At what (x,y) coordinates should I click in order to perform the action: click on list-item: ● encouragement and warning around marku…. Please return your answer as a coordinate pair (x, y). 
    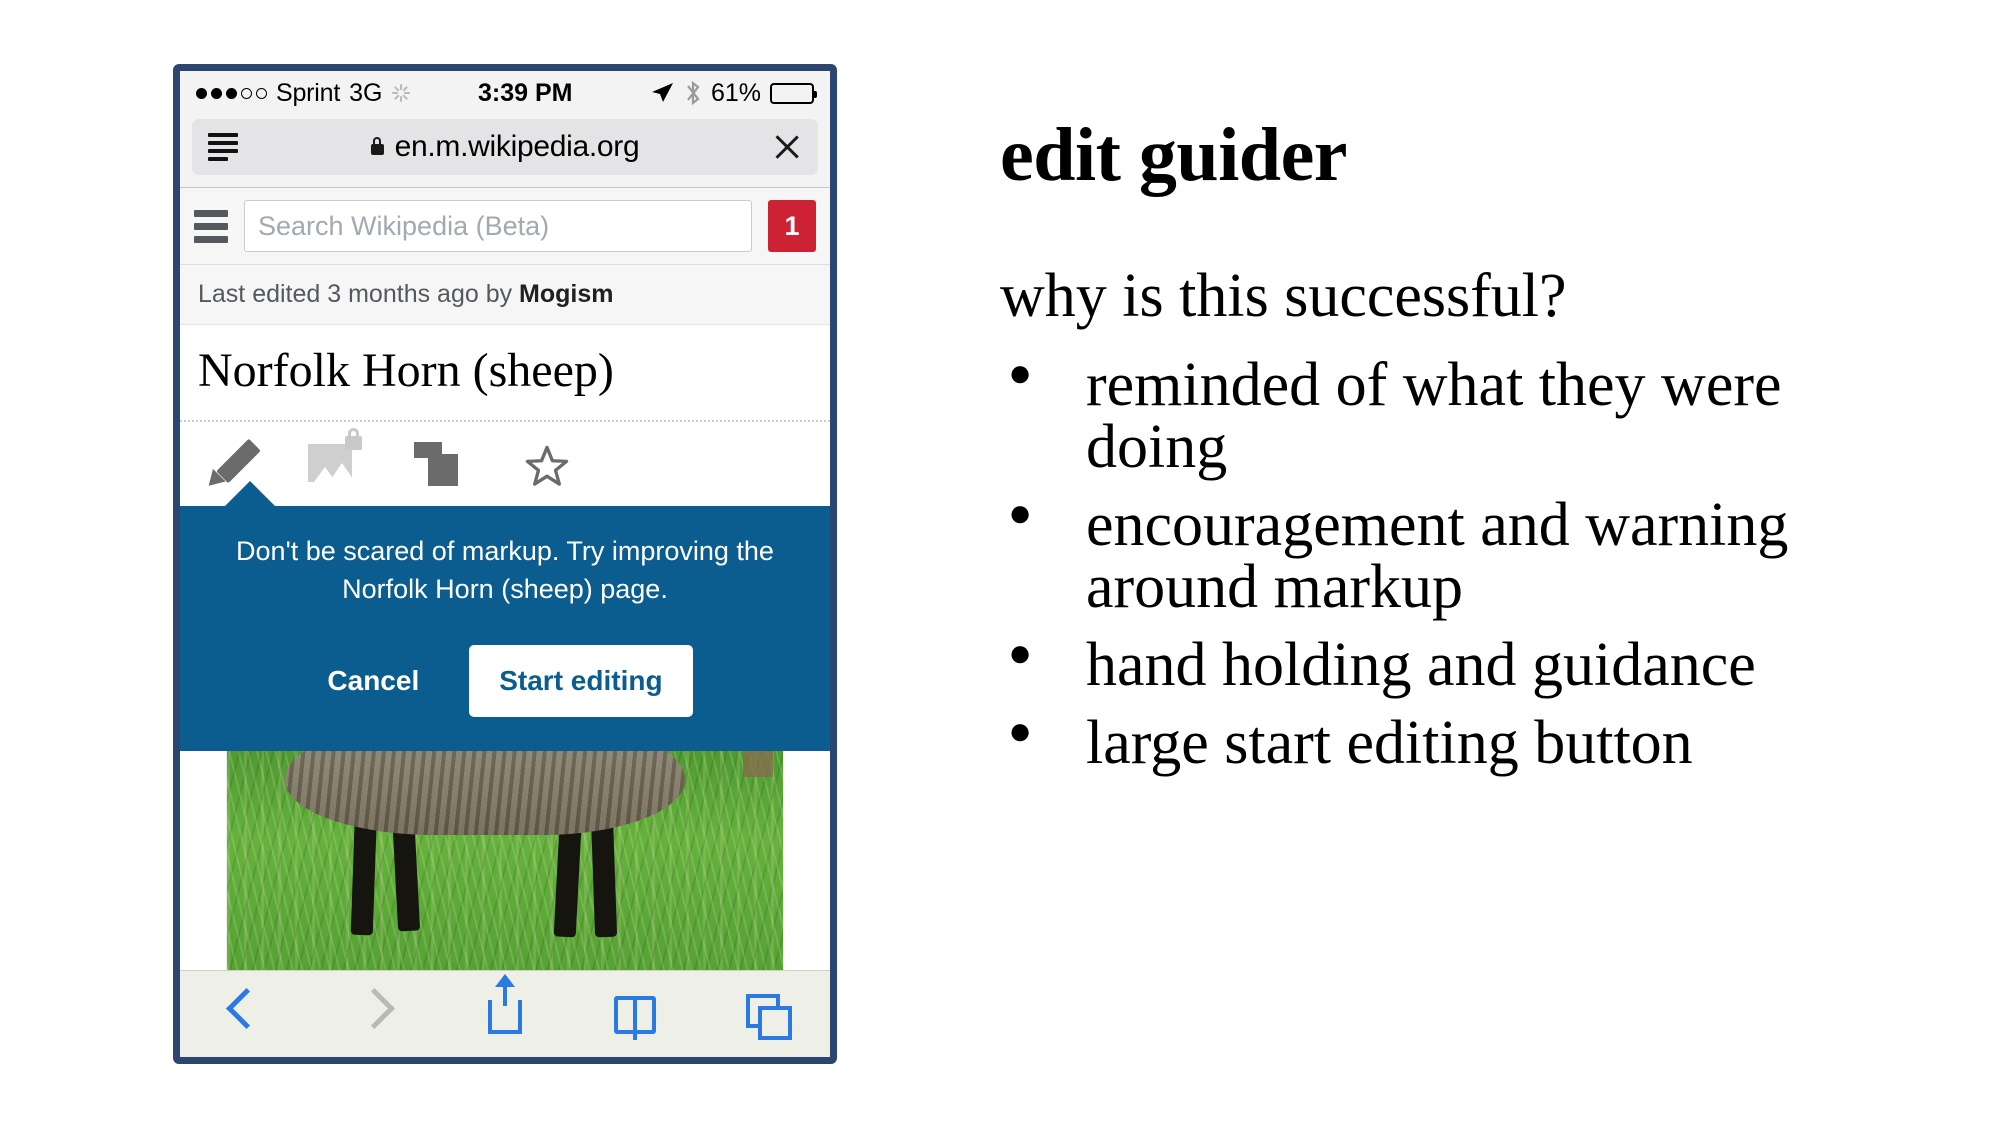
    Looking at the image, I should click on (1460, 555).